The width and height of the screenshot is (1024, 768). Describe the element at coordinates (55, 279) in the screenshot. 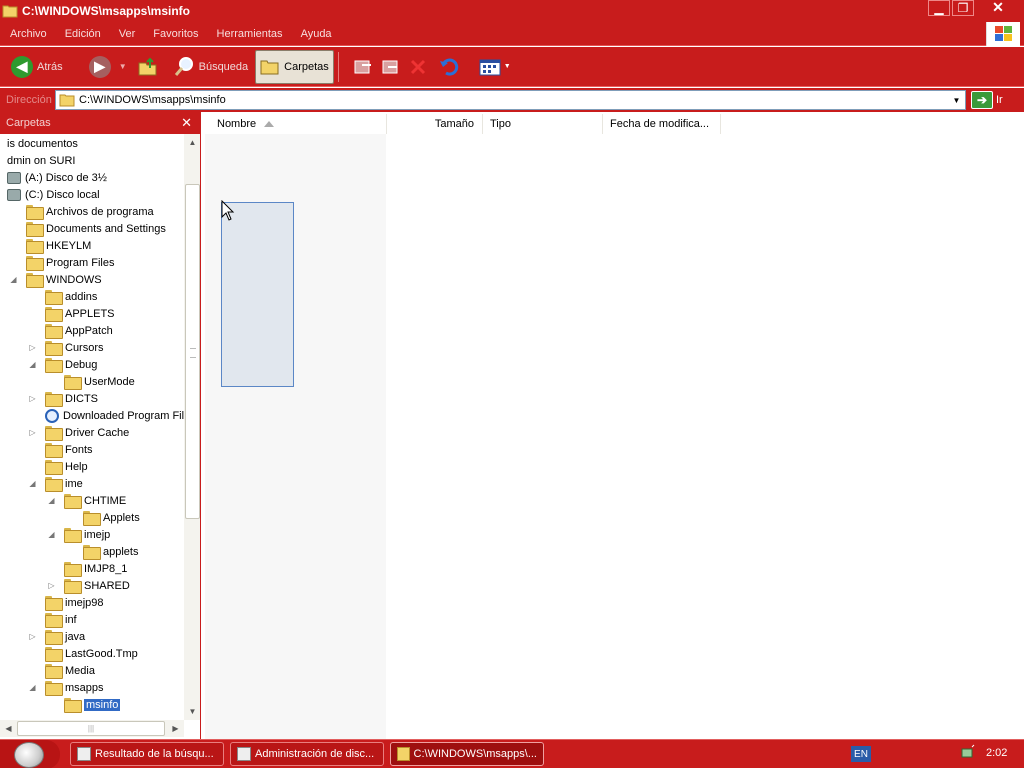

I see `tree-item: ◢ WINDOWS` at that location.